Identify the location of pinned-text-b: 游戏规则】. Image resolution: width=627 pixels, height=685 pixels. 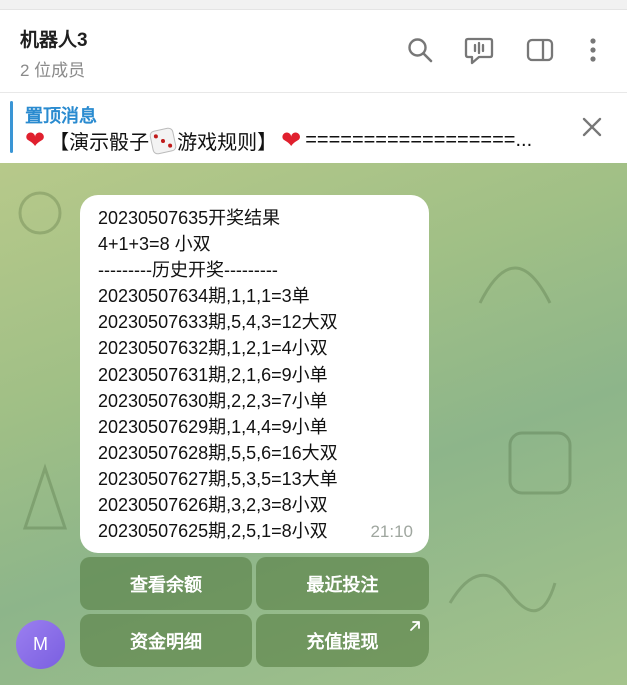
(227, 143).